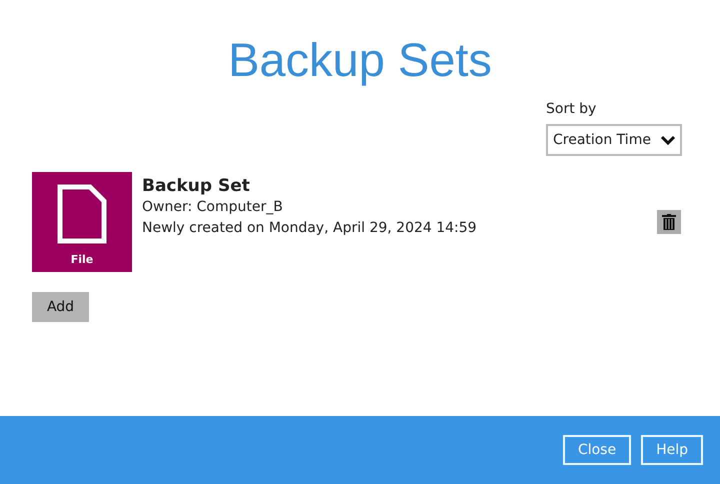 The width and height of the screenshot is (720, 484). Describe the element at coordinates (668, 140) in the screenshot. I see `chevron-down-icon` at that location.